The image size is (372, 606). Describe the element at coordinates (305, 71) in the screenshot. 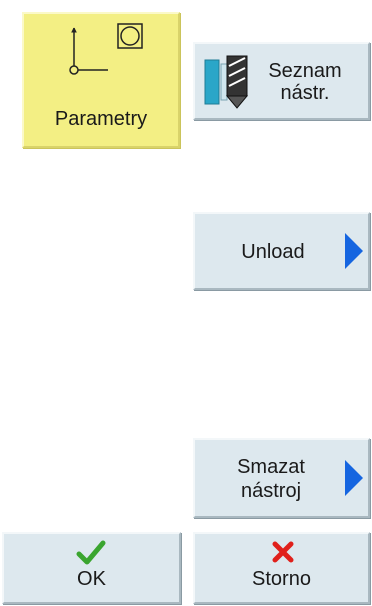

I see `tool-list-label-line1: Seznam` at that location.